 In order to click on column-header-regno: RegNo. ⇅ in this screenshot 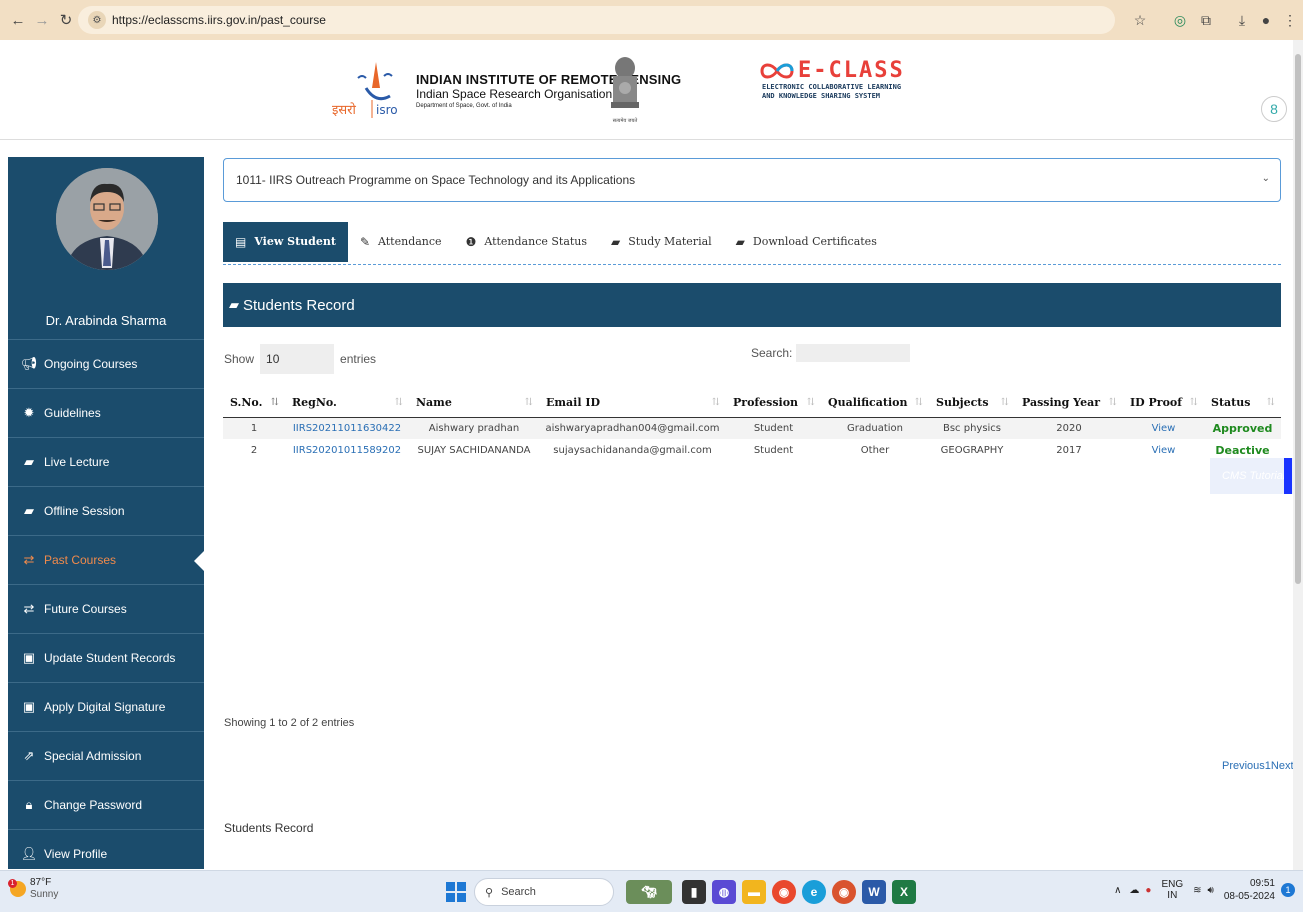, I will do `click(347, 403)`.